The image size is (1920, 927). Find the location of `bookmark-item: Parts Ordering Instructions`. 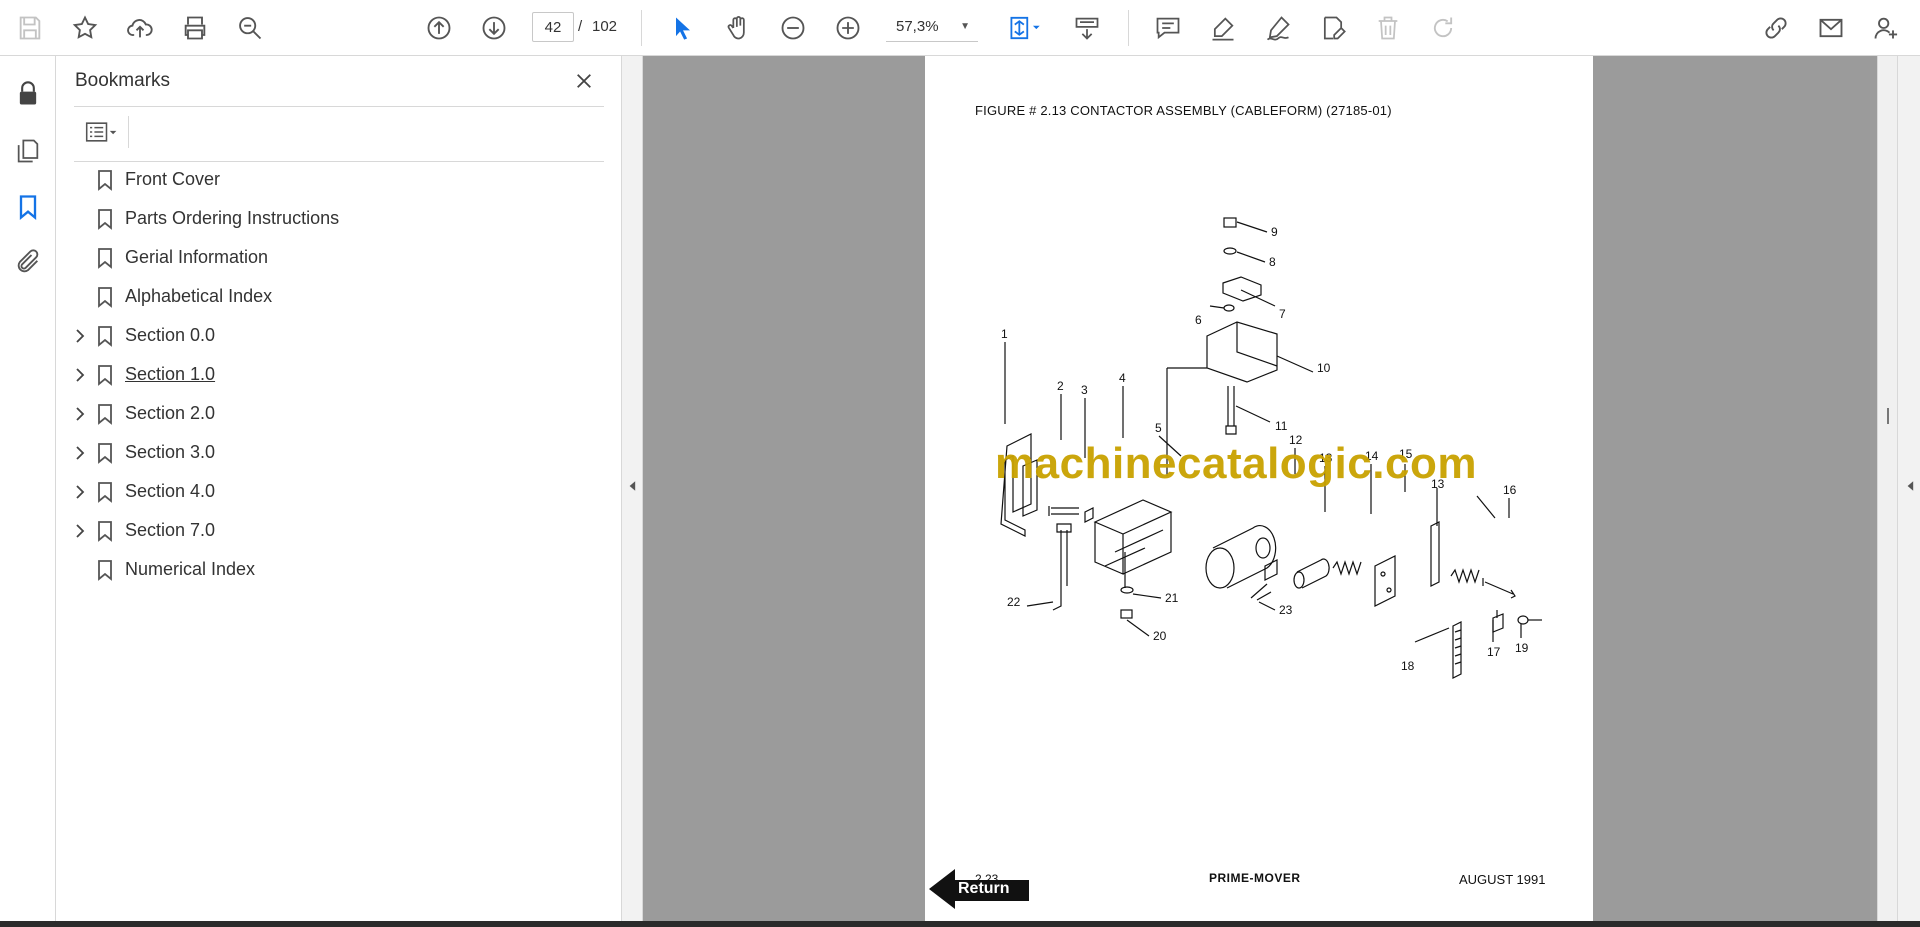

bookmark-item: Parts Ordering Instructions is located at coordinates (338, 219).